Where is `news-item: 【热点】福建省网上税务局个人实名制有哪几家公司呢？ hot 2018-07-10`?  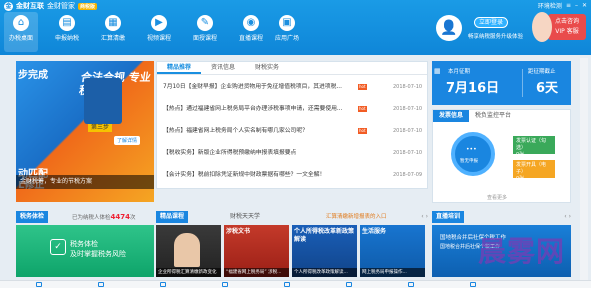
news-item: 【热点】福建省网上税务局个人实名制有哪几家公司呢？ hot 2018-07-10 is located at coordinates (294, 131).